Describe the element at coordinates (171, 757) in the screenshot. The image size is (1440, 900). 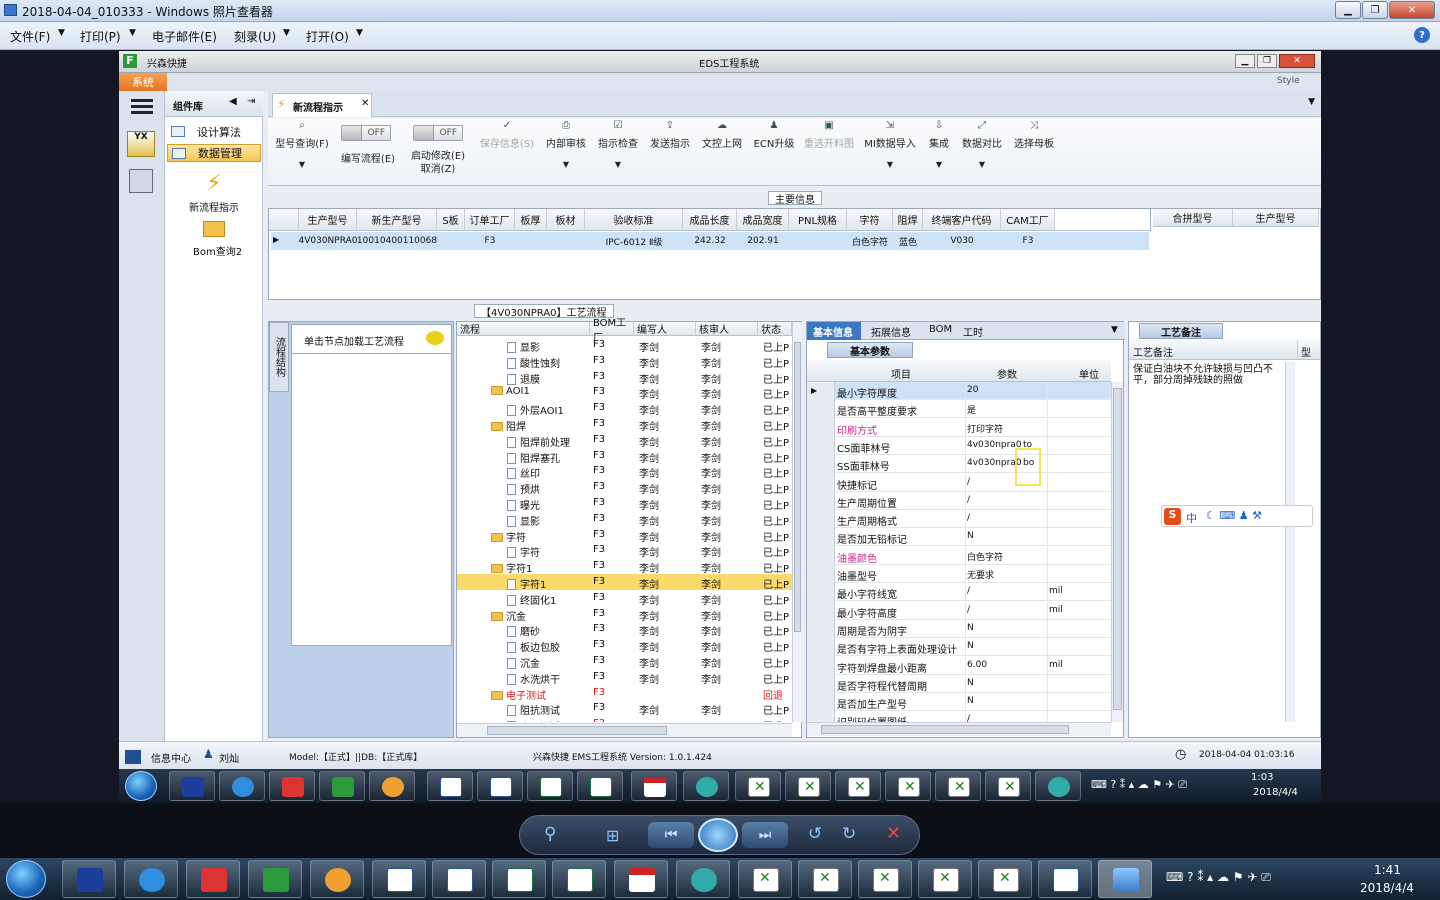
I see `info-center: 信息中心` at that location.